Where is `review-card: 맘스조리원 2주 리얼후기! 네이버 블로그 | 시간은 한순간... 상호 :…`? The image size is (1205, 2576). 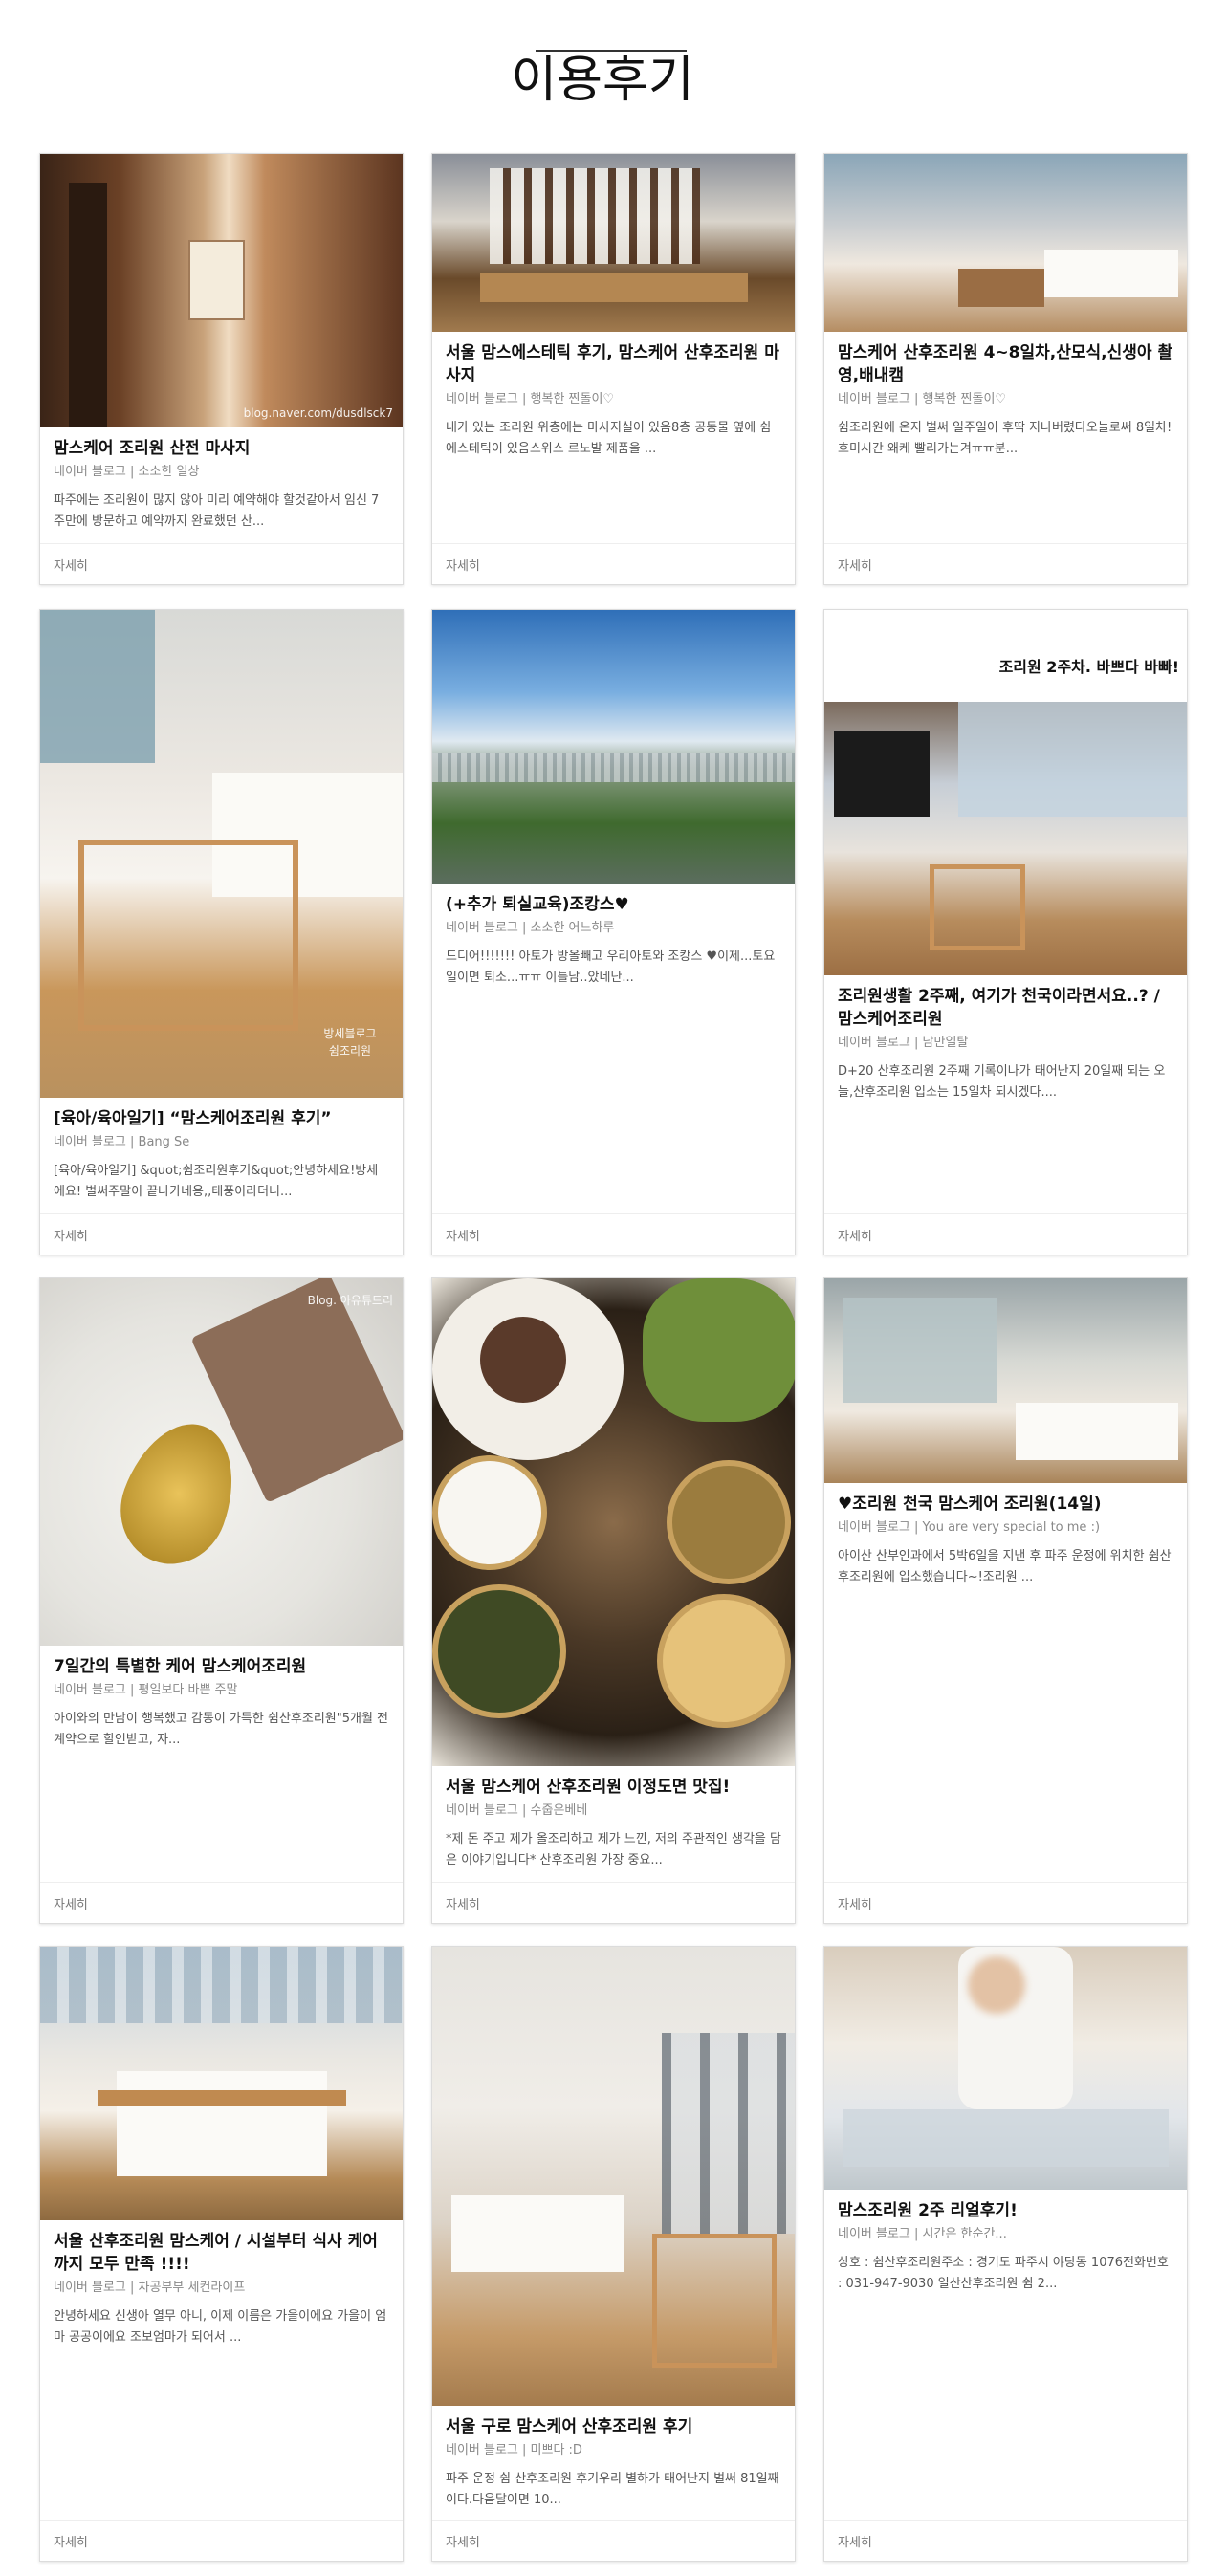
review-card: 맘스조리원 2주 리얼후기! 네이버 블로그 | 시간은 한순간... 상호 :… is located at coordinates (1006, 2254).